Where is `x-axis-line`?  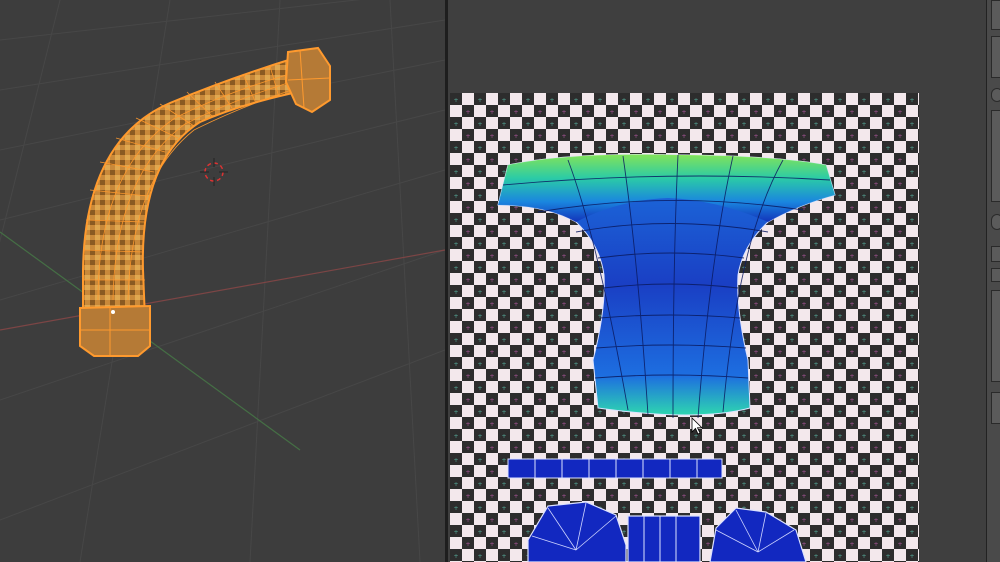 x-axis-line is located at coordinates (222, 290).